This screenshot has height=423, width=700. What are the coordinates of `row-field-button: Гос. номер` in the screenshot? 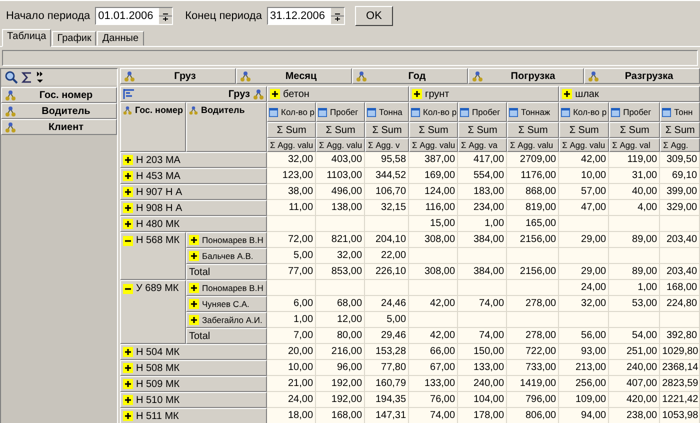 It's located at (59, 95).